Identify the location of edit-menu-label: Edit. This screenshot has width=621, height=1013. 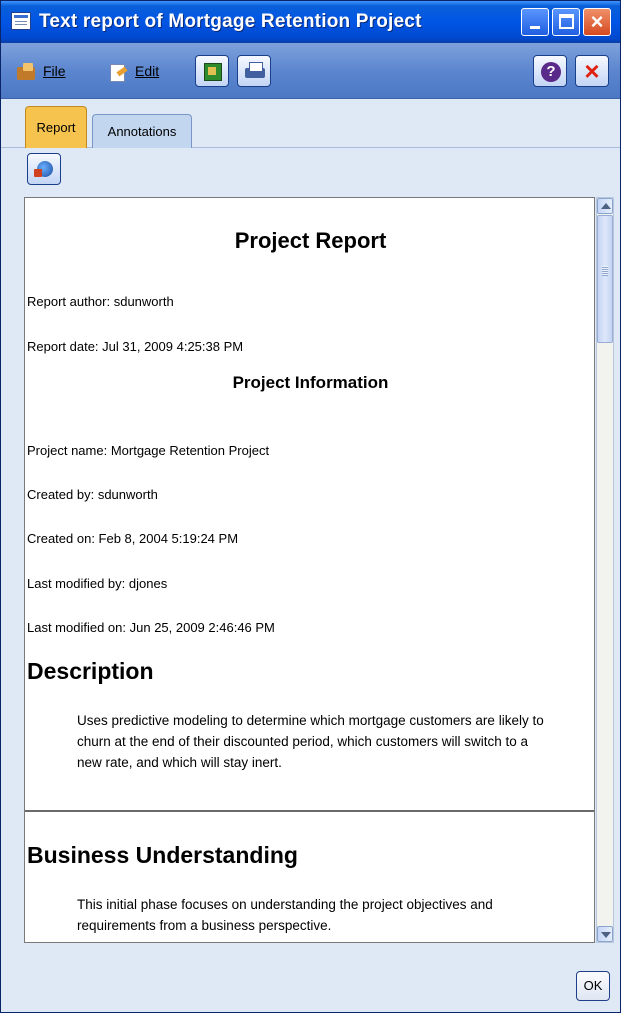
(147, 71).